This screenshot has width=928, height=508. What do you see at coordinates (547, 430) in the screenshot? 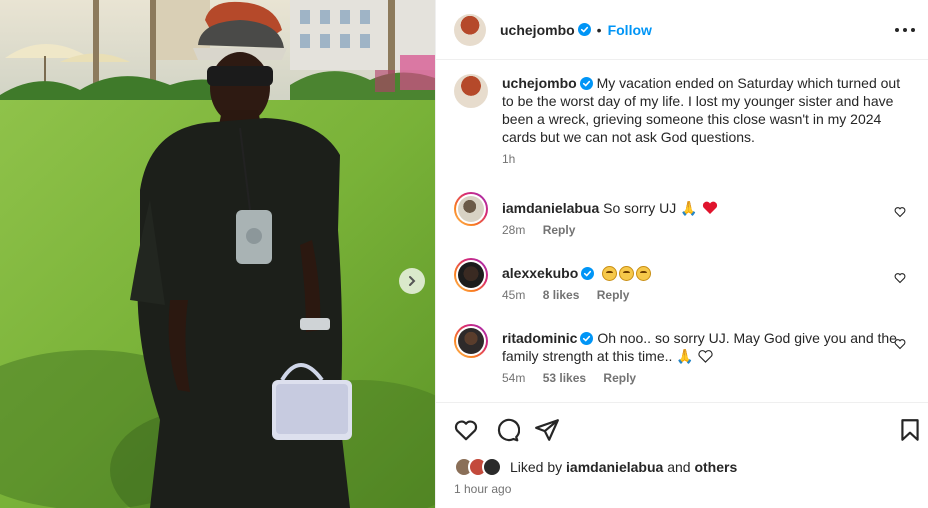
I see `share-icon` at bounding box center [547, 430].